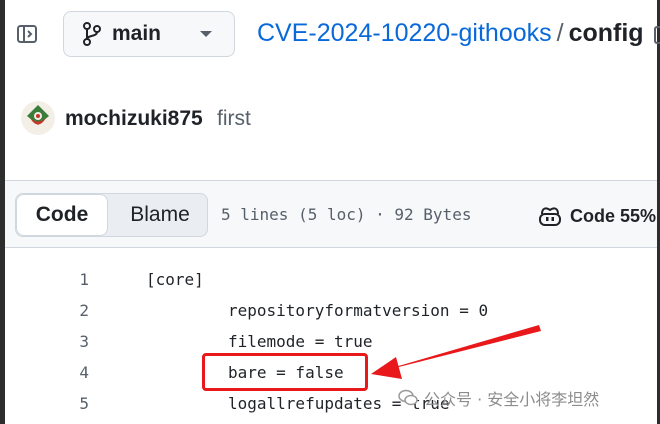 Image resolution: width=660 pixels, height=424 pixels. What do you see at coordinates (606, 33) in the screenshot?
I see `breadcrumb-file-name: config` at bounding box center [606, 33].